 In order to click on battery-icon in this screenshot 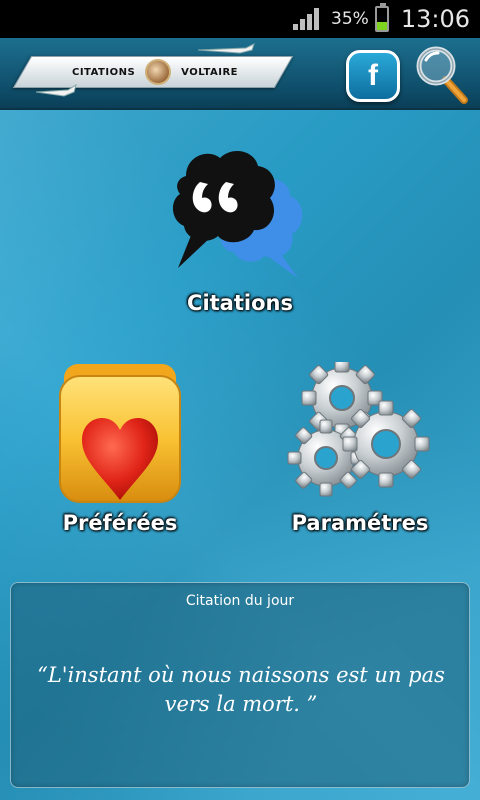, I will do `click(381, 17)`.